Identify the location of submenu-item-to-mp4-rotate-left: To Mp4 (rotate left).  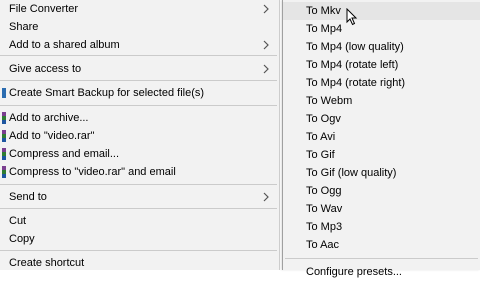
(381, 65).